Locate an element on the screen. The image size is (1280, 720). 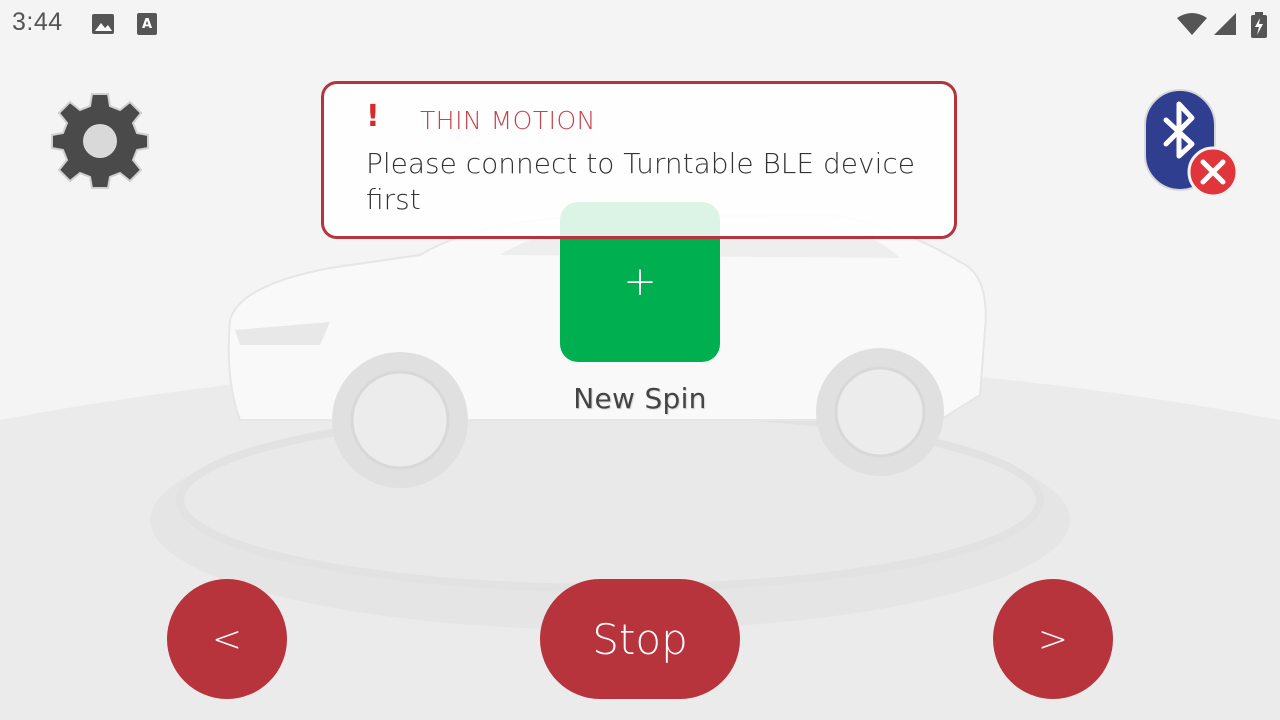
battery-icon is located at coordinates (1259, 25).